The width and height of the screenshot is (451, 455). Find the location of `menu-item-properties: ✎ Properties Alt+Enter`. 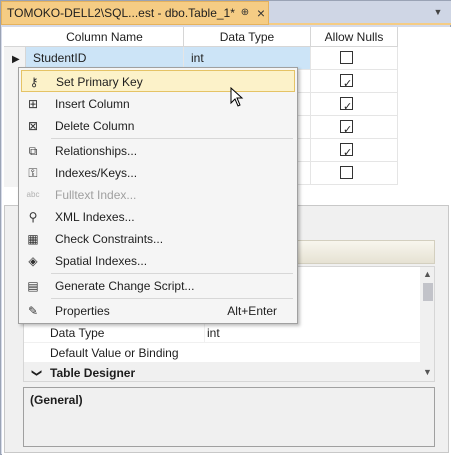

menu-item-properties: ✎ Properties Alt+Enter is located at coordinates (158, 311).